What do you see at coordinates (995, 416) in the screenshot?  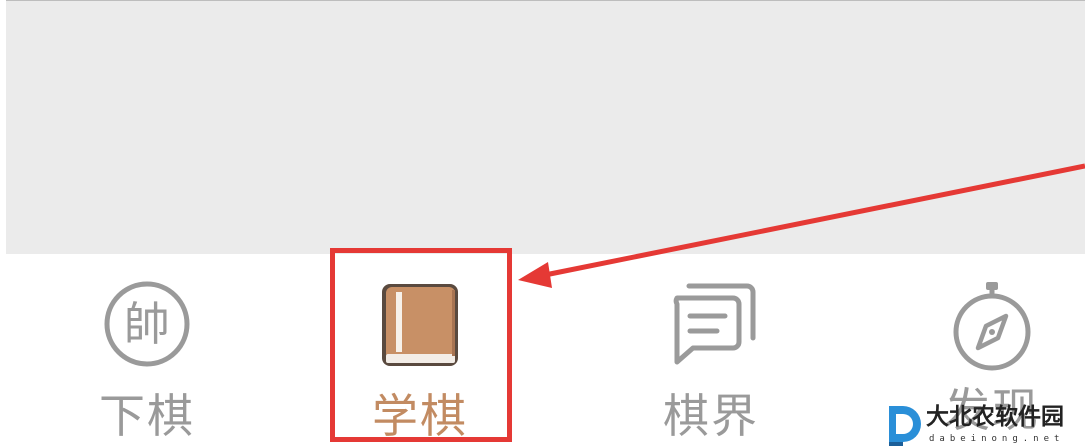 I see `watermark-name: 大北农软件园` at bounding box center [995, 416].